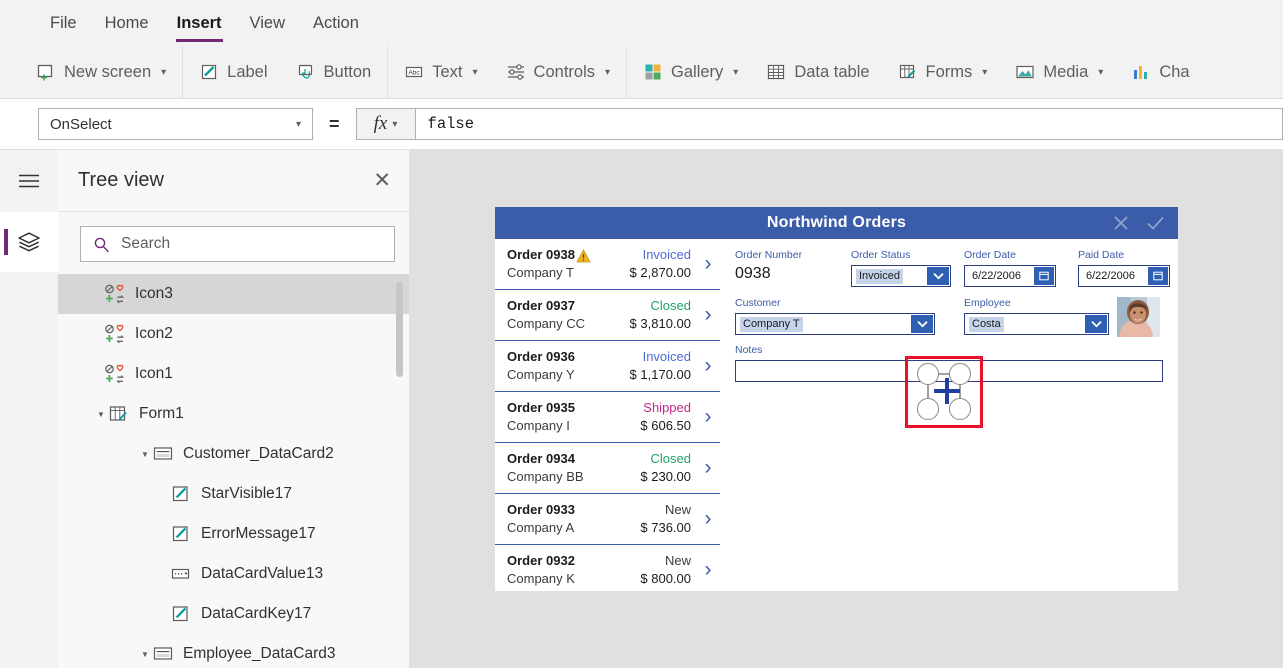 Image resolution: width=1283 pixels, height=668 pixels. I want to click on tree-node-starvisible17: StarVisible17, so click(233, 494).